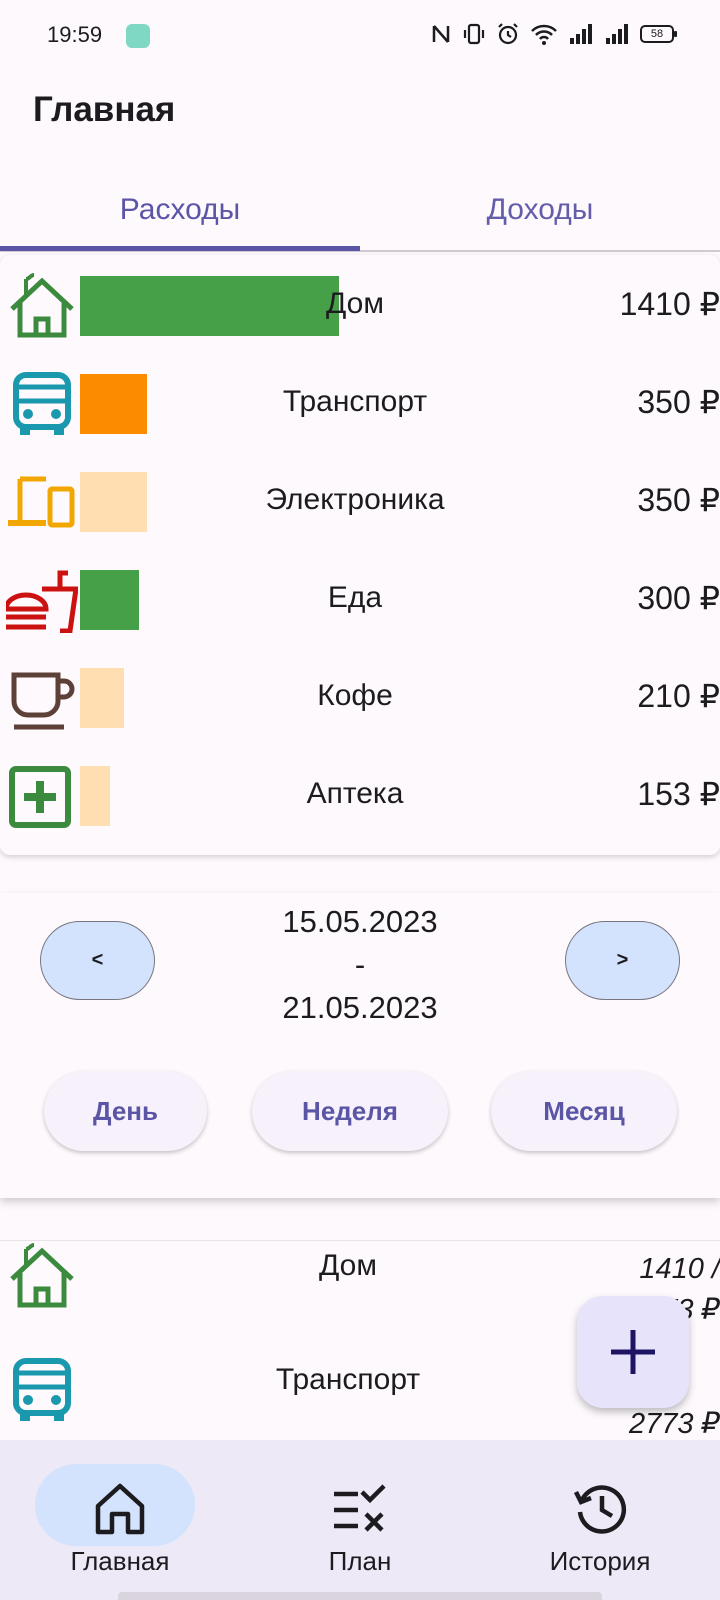 The height and width of the screenshot is (1600, 720). What do you see at coordinates (97, 960) in the screenshot?
I see `previous-period-button: <` at bounding box center [97, 960].